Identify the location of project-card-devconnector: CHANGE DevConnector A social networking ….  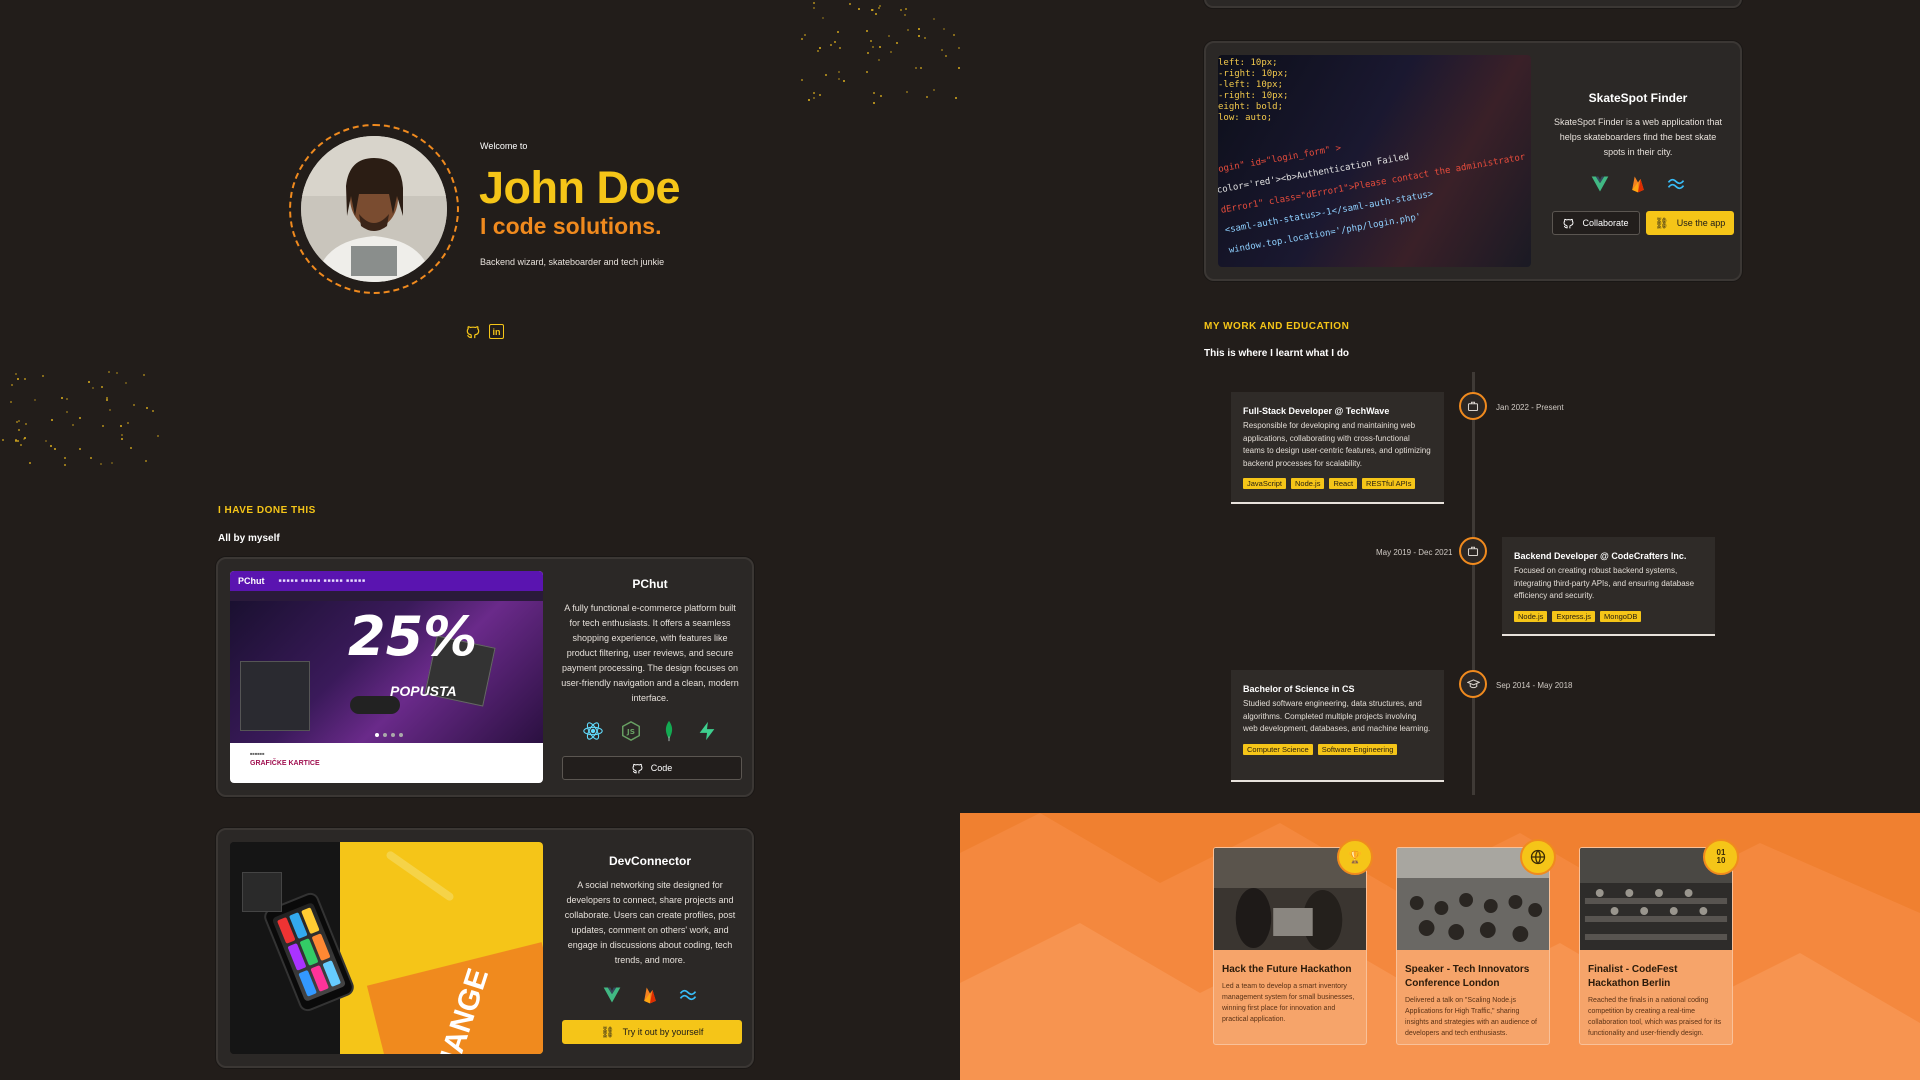
(485, 948).